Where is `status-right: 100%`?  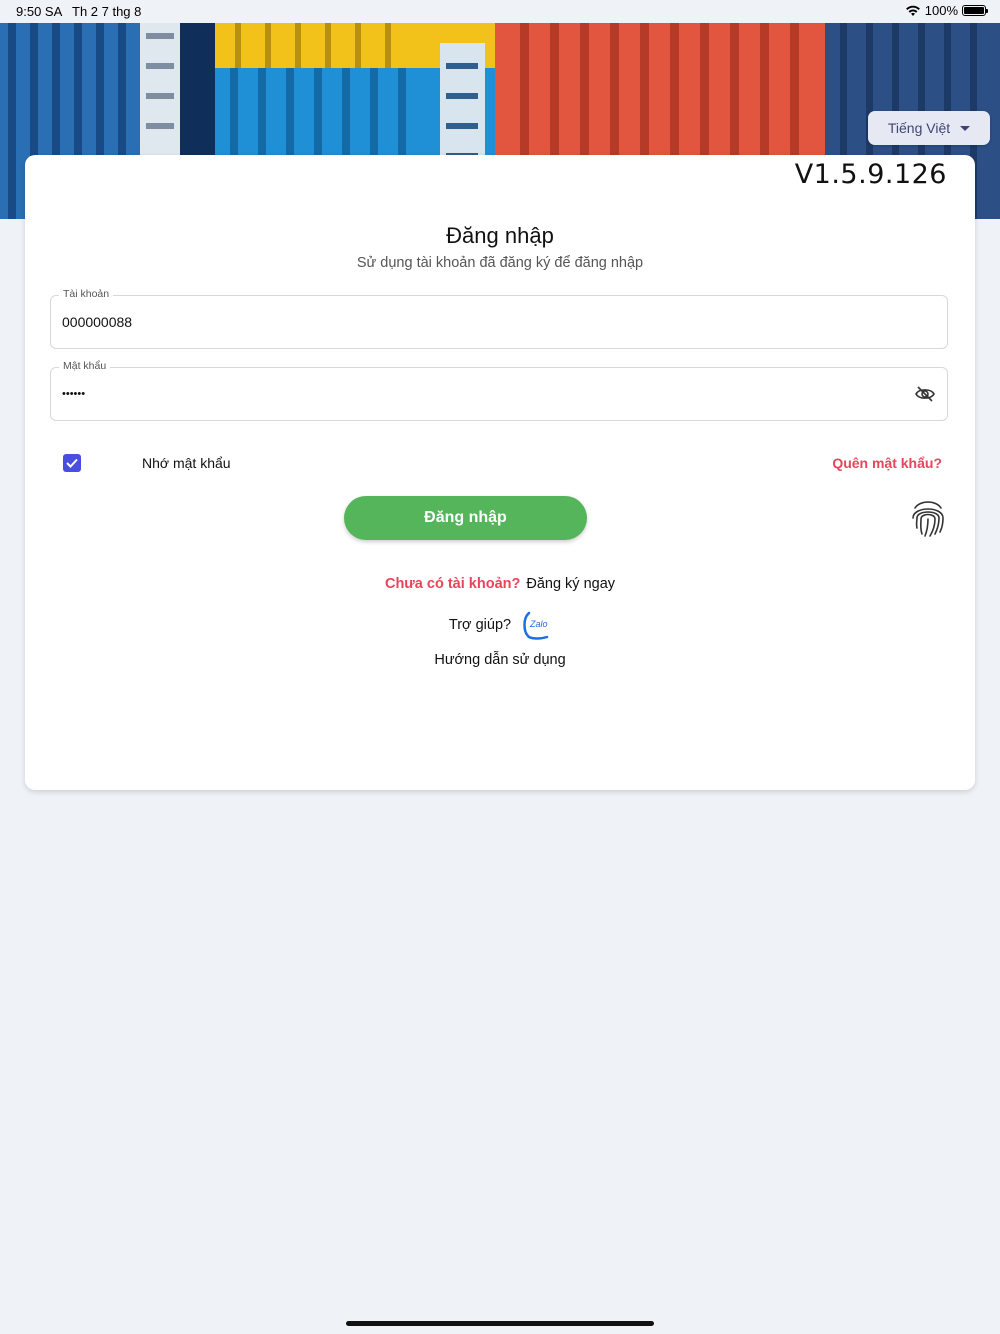 status-right: 100% is located at coordinates (946, 10).